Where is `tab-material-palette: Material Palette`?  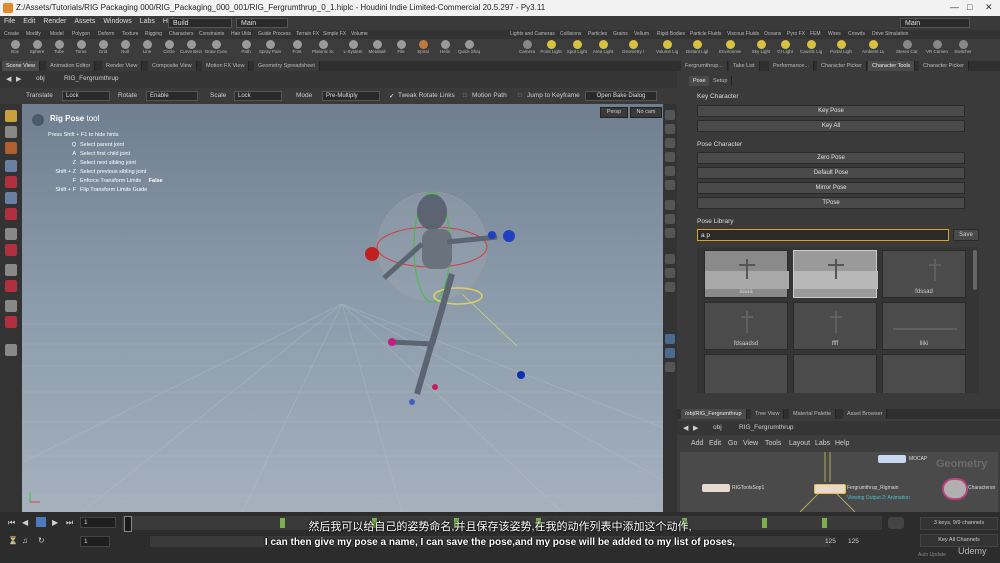 tab-material-palette: Material Palette is located at coordinates (813, 414).